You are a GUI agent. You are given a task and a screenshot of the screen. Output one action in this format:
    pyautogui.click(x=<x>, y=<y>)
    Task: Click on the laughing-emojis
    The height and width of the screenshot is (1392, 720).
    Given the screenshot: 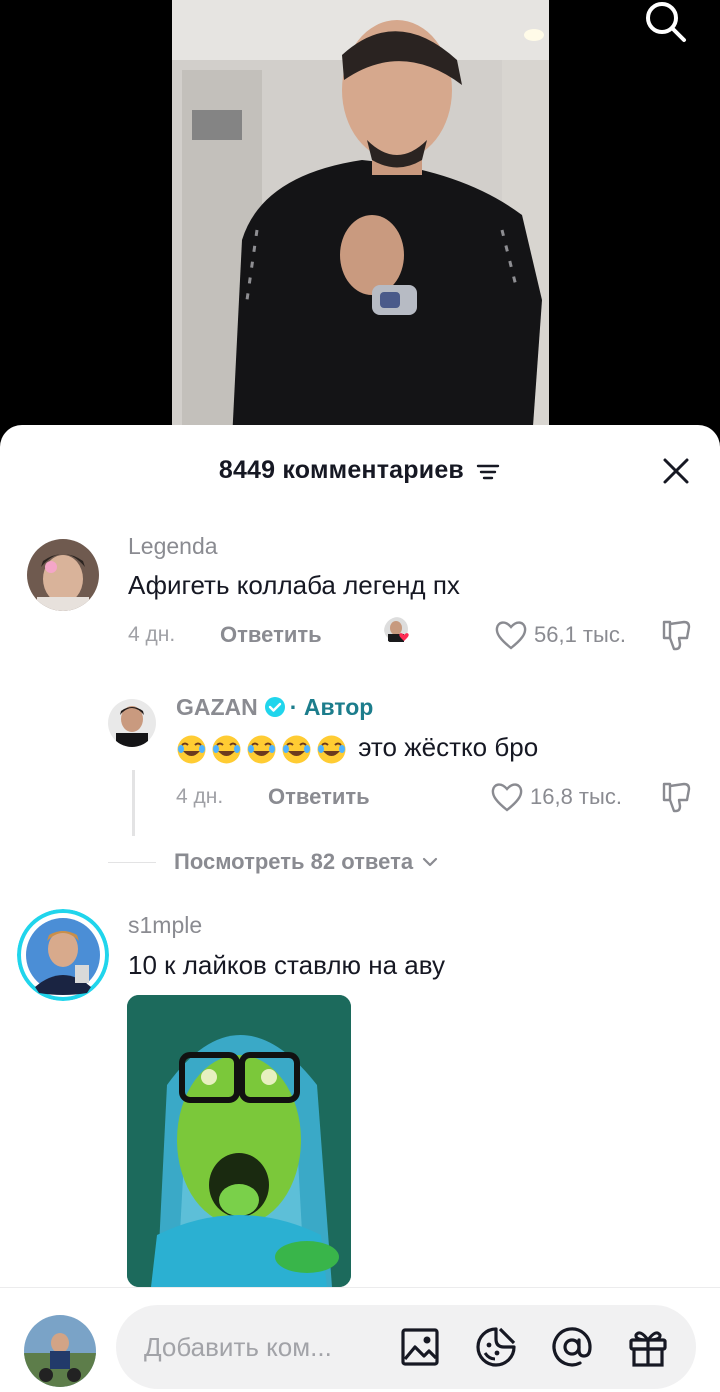 What is the action you would take?
    pyautogui.click(x=267, y=748)
    